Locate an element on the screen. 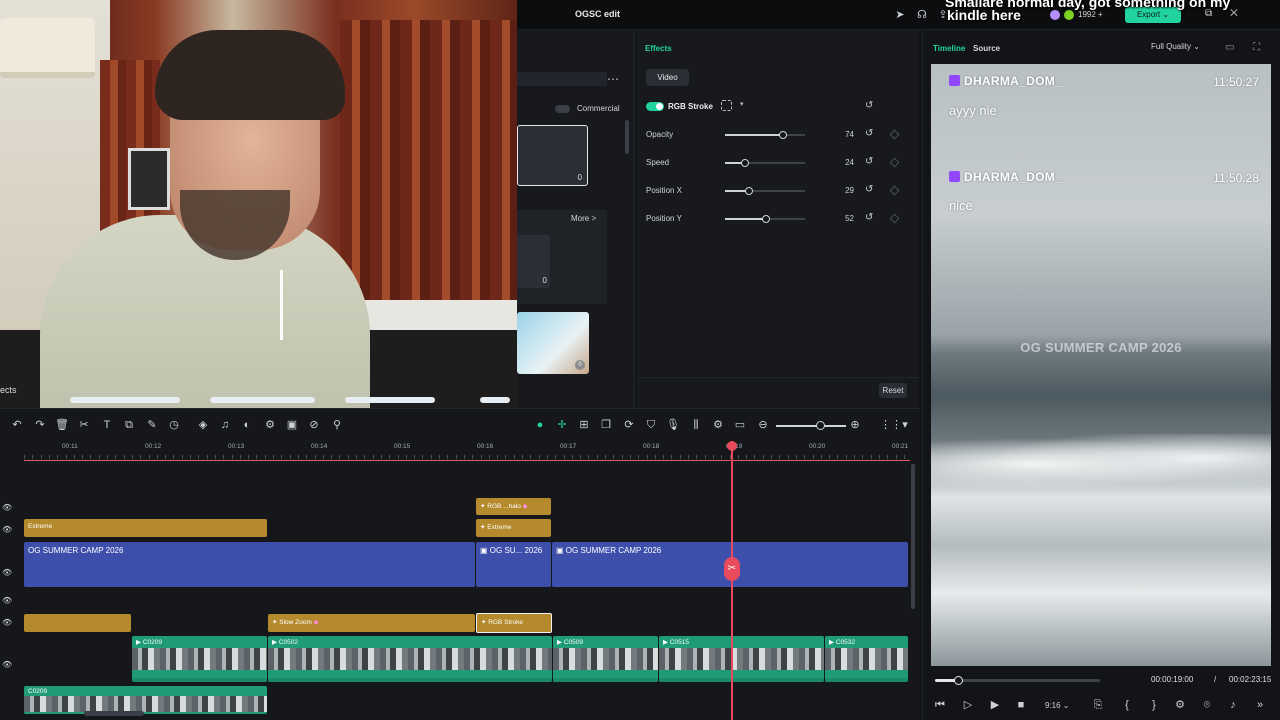 This screenshot has width=1280, height=720. zoom-in-icon: ⊕ is located at coordinates (855, 425).